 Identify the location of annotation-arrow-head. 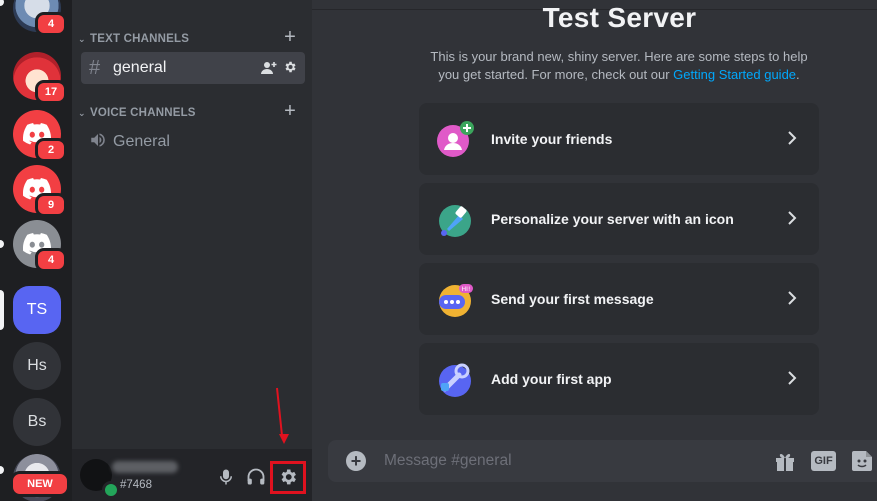
(284, 439).